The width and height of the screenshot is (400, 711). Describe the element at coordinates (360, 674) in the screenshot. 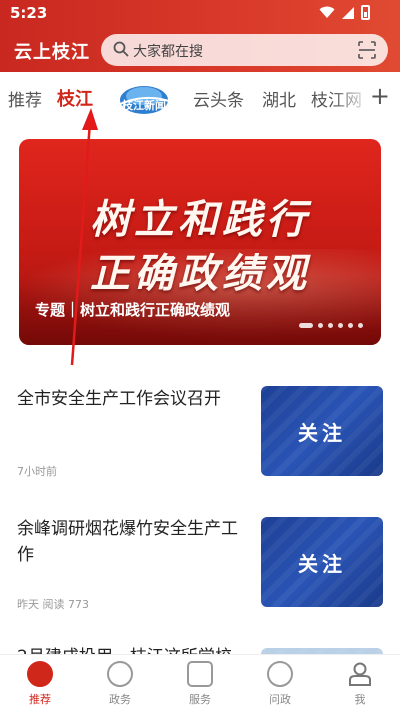

I see `user-icon` at that location.